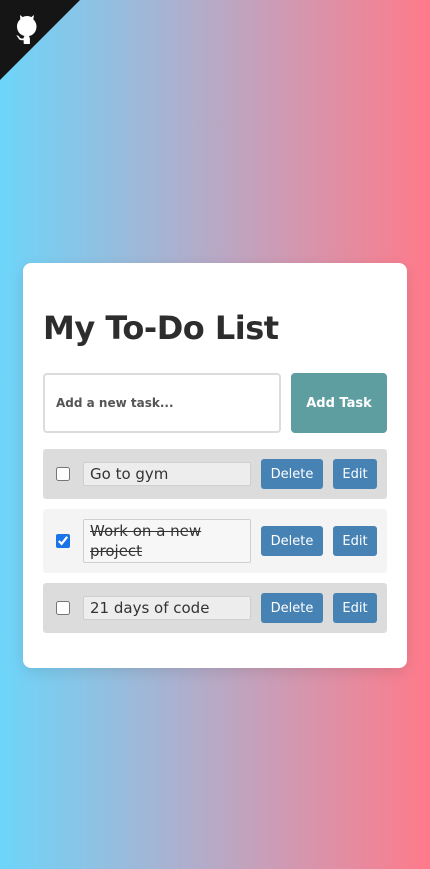 The height and width of the screenshot is (869, 430). Describe the element at coordinates (162, 403) in the screenshot. I see `new-task-input` at that location.